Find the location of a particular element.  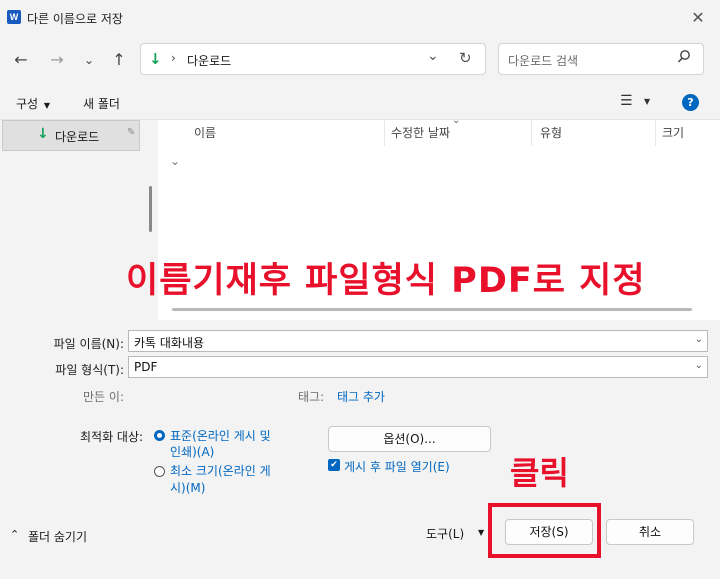

address-location: 다운로드 is located at coordinates (209, 60).